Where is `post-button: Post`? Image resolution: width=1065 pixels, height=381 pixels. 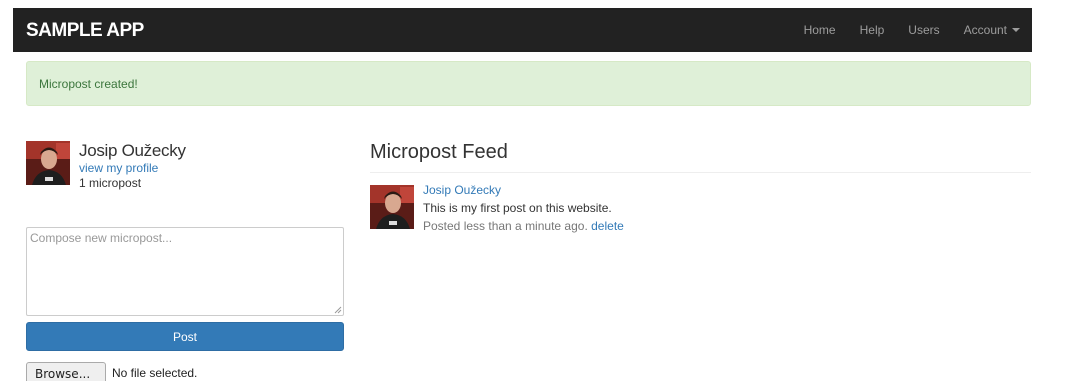
post-button: Post is located at coordinates (185, 336).